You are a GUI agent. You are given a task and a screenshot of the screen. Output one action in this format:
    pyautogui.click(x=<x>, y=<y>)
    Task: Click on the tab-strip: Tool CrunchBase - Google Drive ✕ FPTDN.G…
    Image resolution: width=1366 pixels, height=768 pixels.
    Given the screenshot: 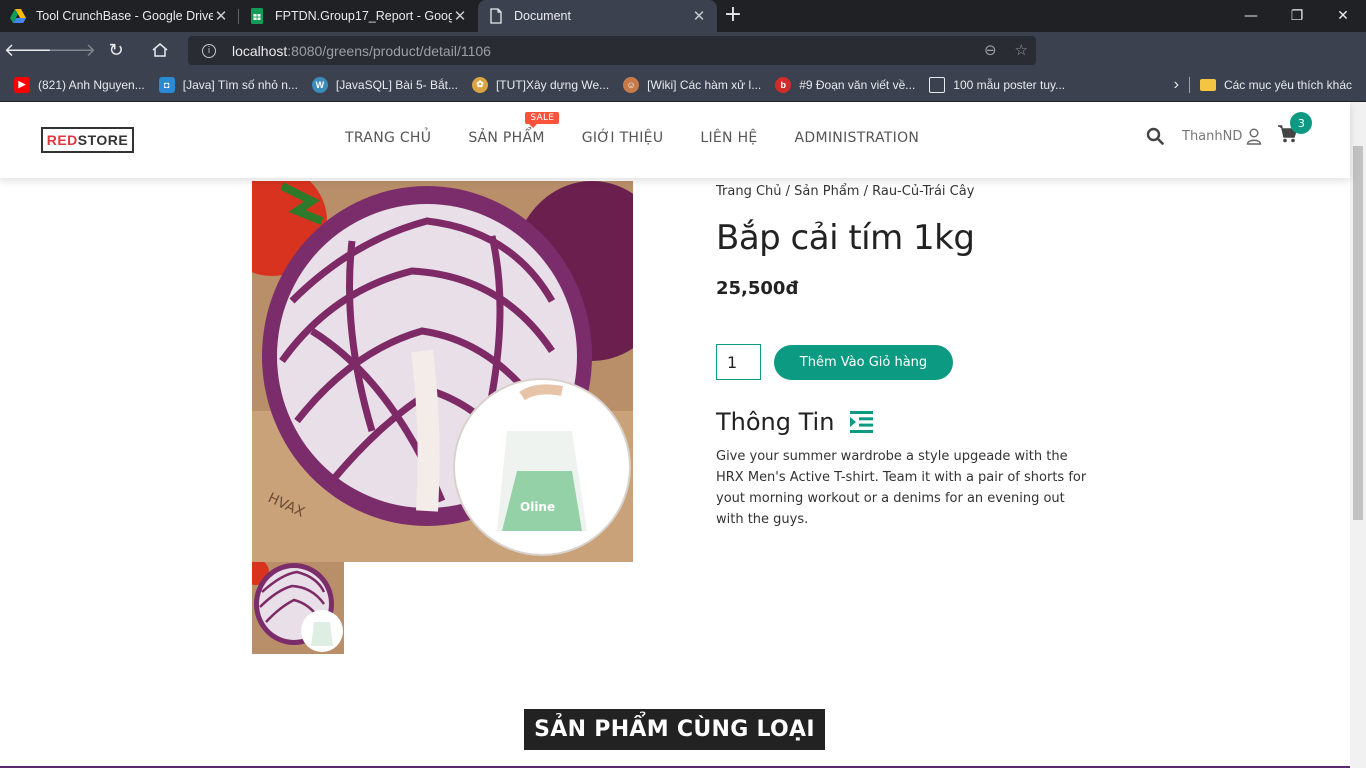 What is the action you would take?
    pyautogui.click(x=683, y=16)
    